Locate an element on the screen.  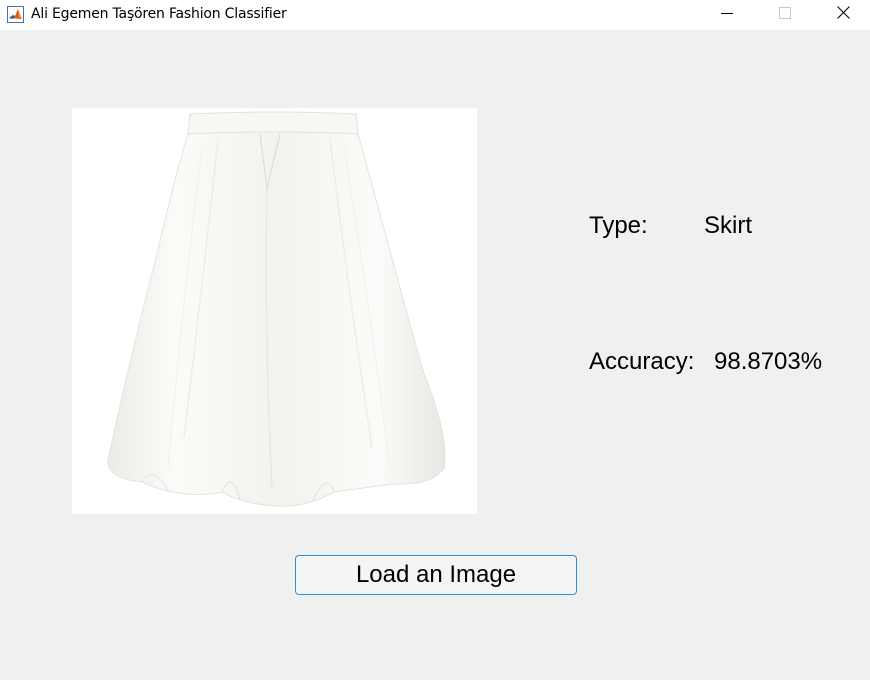
type-label: Type: is located at coordinates (618, 225).